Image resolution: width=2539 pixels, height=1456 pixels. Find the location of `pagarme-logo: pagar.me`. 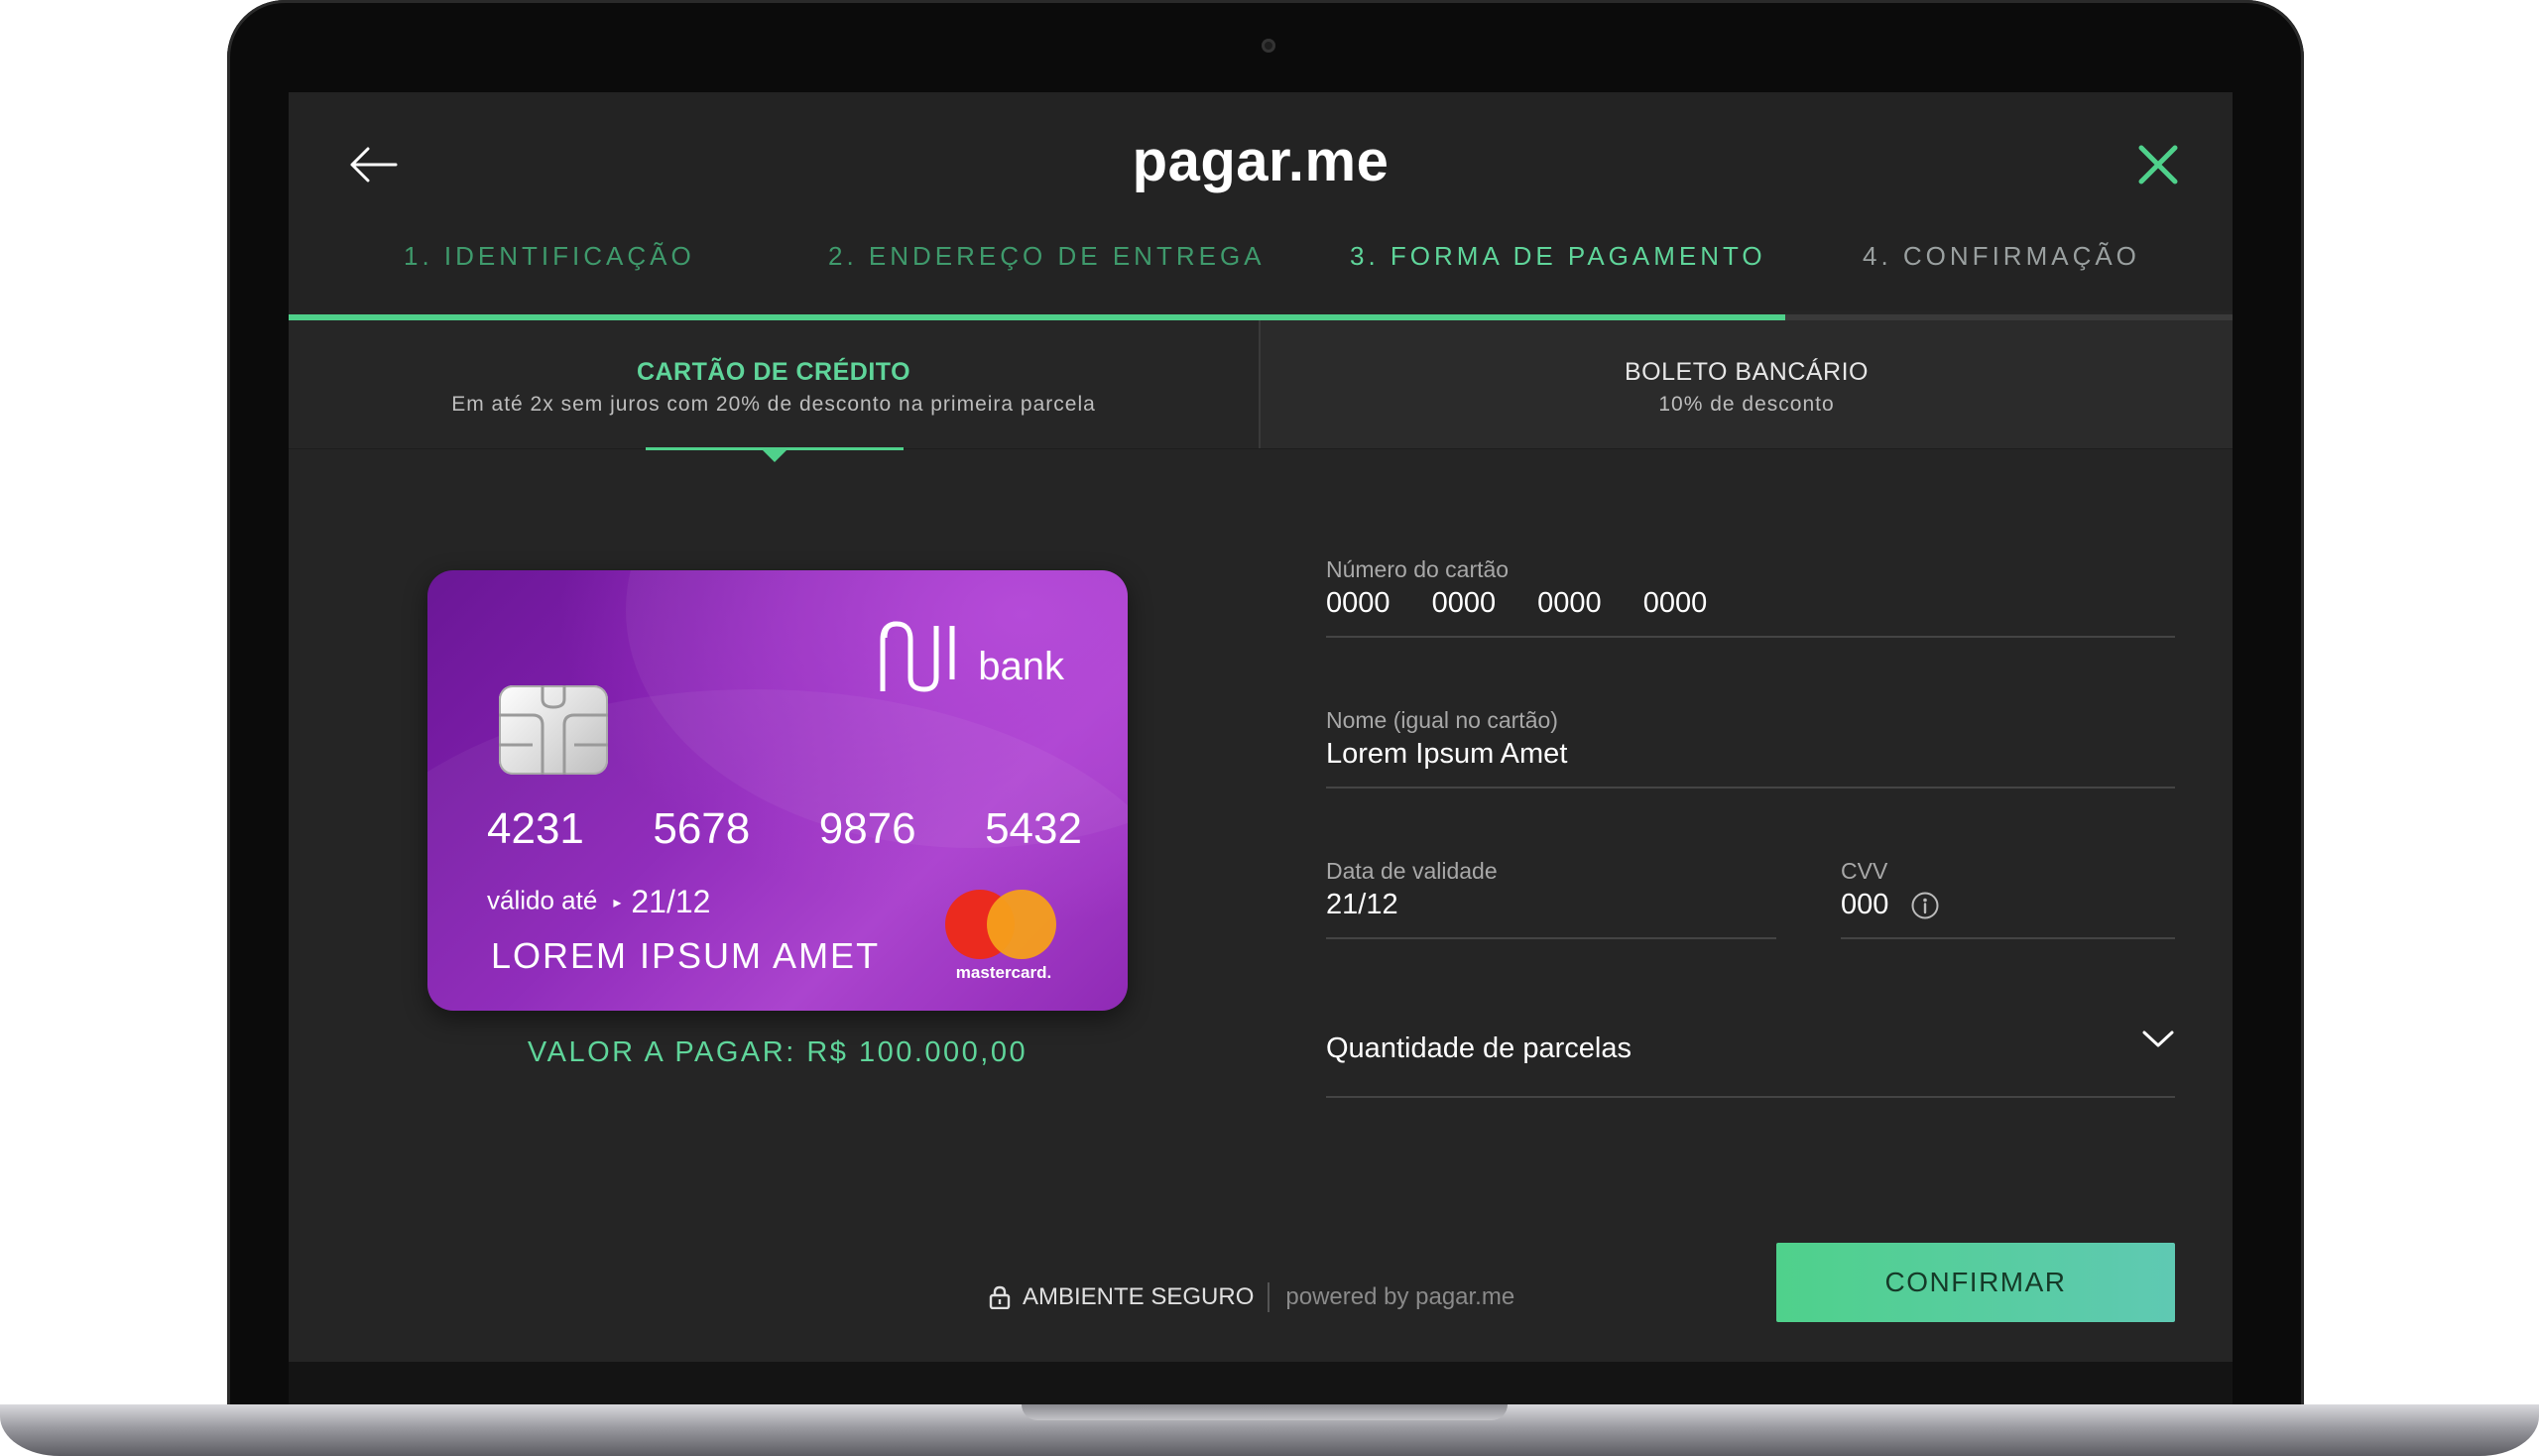

pagarme-logo: pagar.me is located at coordinates (1261, 161).